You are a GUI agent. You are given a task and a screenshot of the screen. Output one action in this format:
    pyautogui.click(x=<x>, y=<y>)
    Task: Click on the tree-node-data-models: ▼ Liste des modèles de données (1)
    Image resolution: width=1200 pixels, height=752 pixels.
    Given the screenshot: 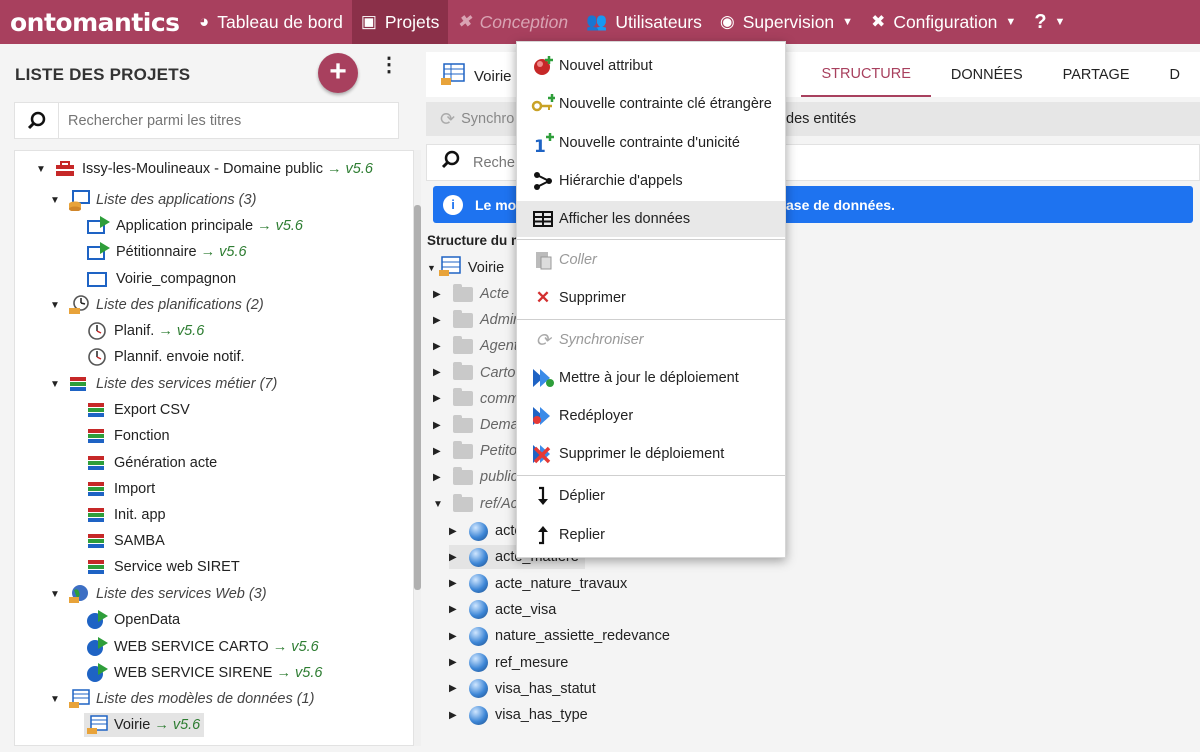 What is the action you would take?
    pyautogui.click(x=182, y=699)
    